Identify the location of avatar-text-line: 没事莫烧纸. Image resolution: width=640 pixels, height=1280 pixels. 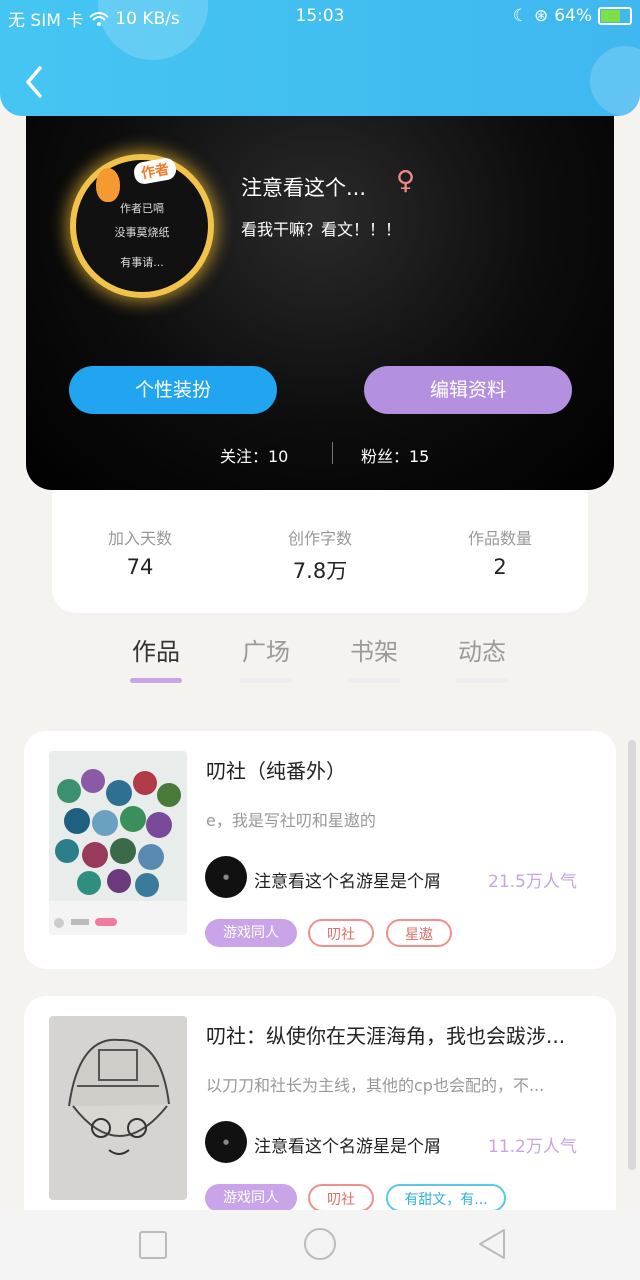
(142, 232).